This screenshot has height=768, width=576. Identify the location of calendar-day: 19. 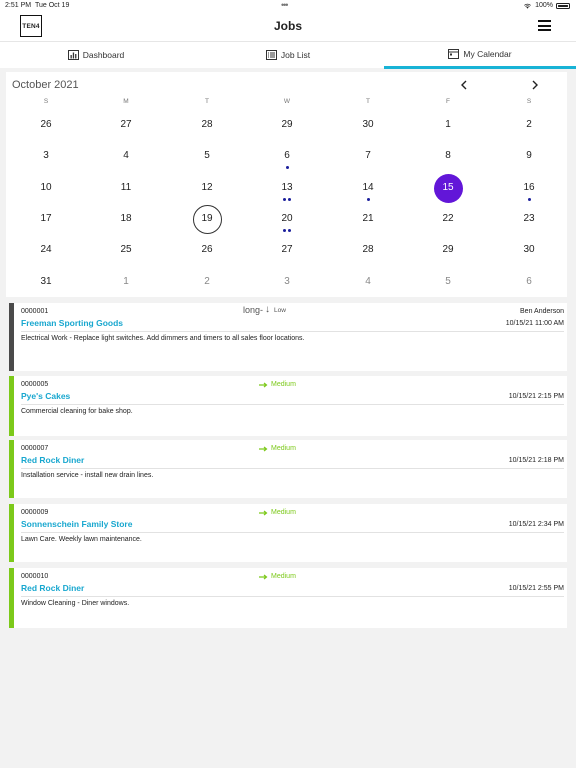
(207, 219).